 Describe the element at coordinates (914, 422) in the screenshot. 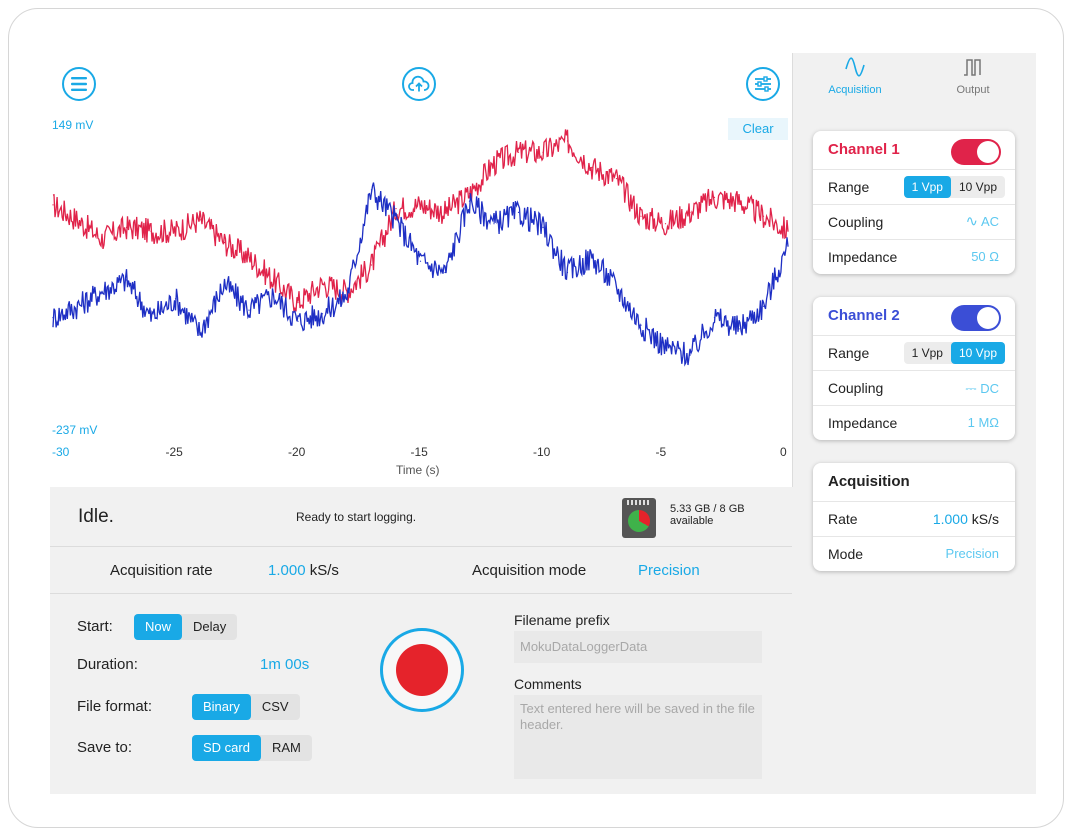

I see `channel2-impedance-row: Impedance 1 MΩ` at that location.